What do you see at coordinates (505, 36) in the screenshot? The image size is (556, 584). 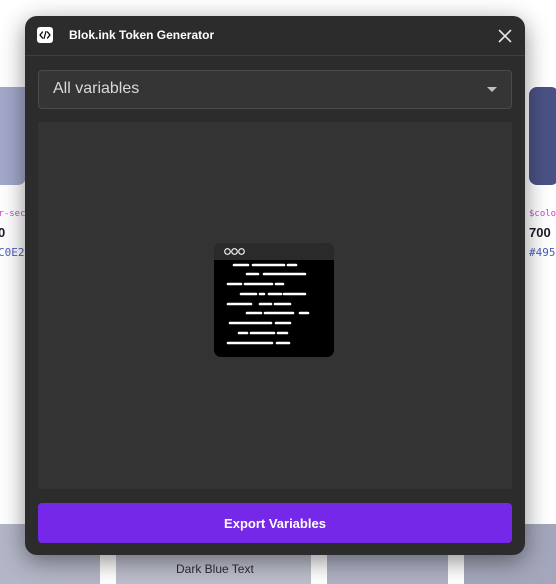 I see `close-icon` at bounding box center [505, 36].